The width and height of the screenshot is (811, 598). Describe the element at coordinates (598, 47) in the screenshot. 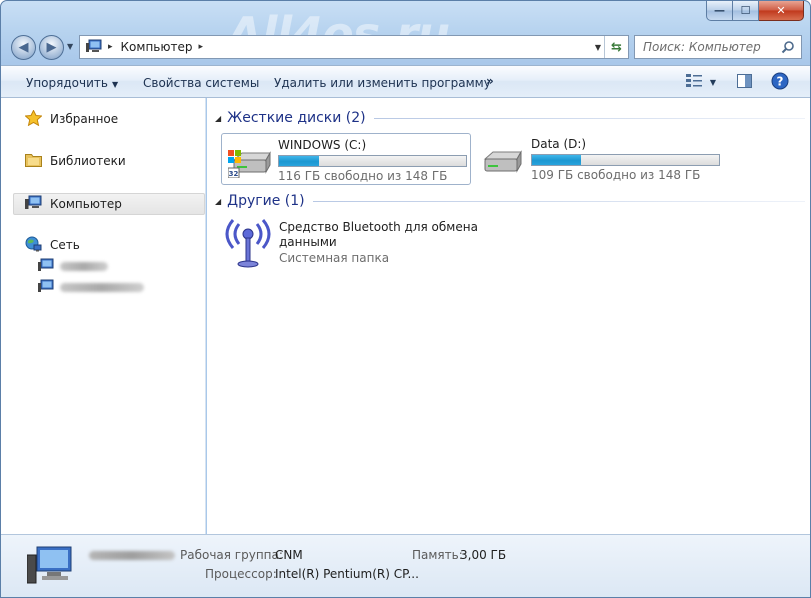

I see `address-history-dropdown: ▼` at that location.